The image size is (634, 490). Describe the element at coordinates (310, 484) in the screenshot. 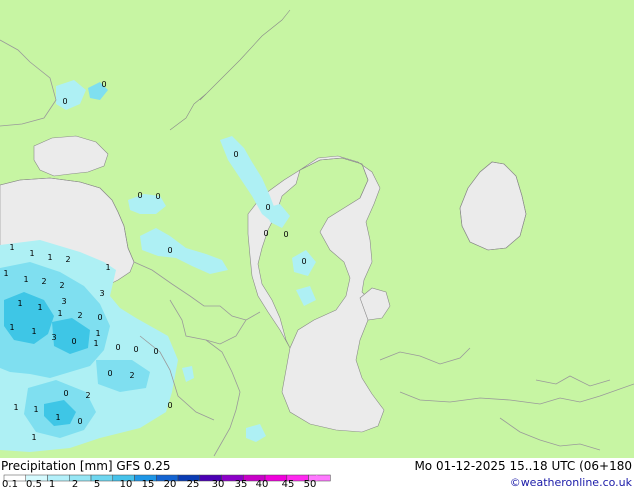

I see `legend-tick-label: 50` at that location.